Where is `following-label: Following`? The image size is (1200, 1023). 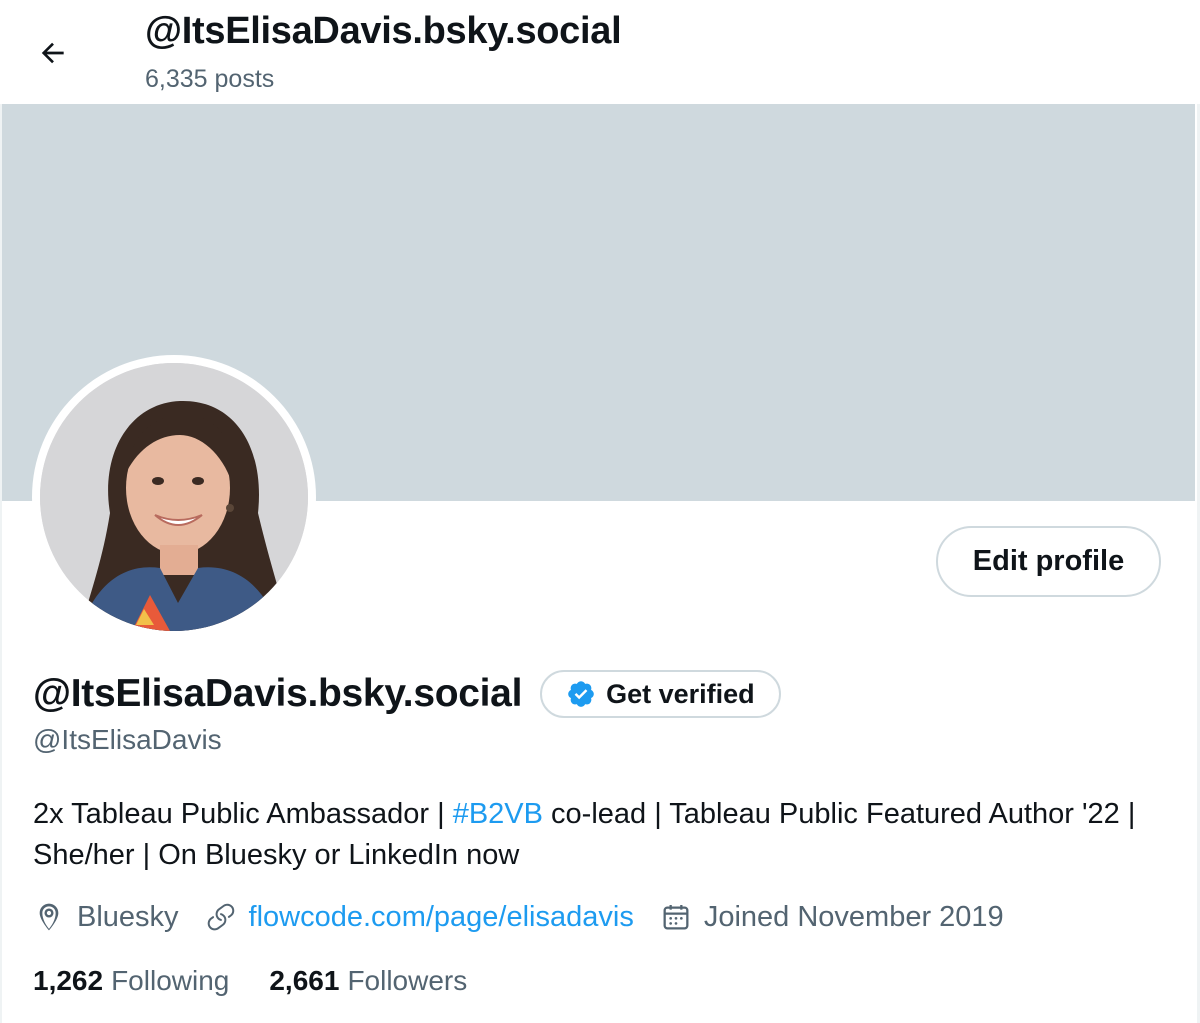
following-label: Following is located at coordinates (170, 980).